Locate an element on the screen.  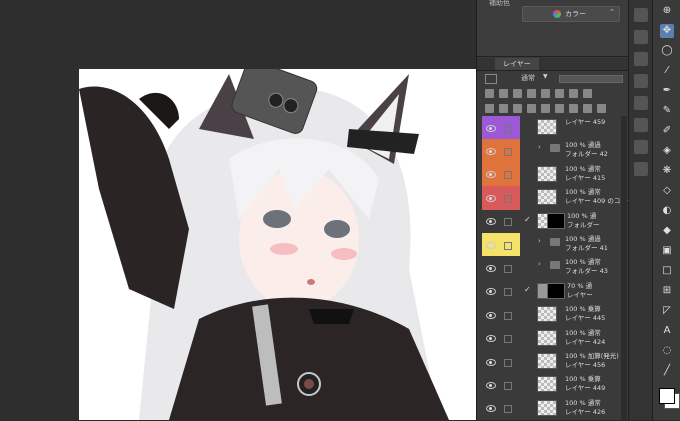
lock-icon is located at coordinates (489, 93).